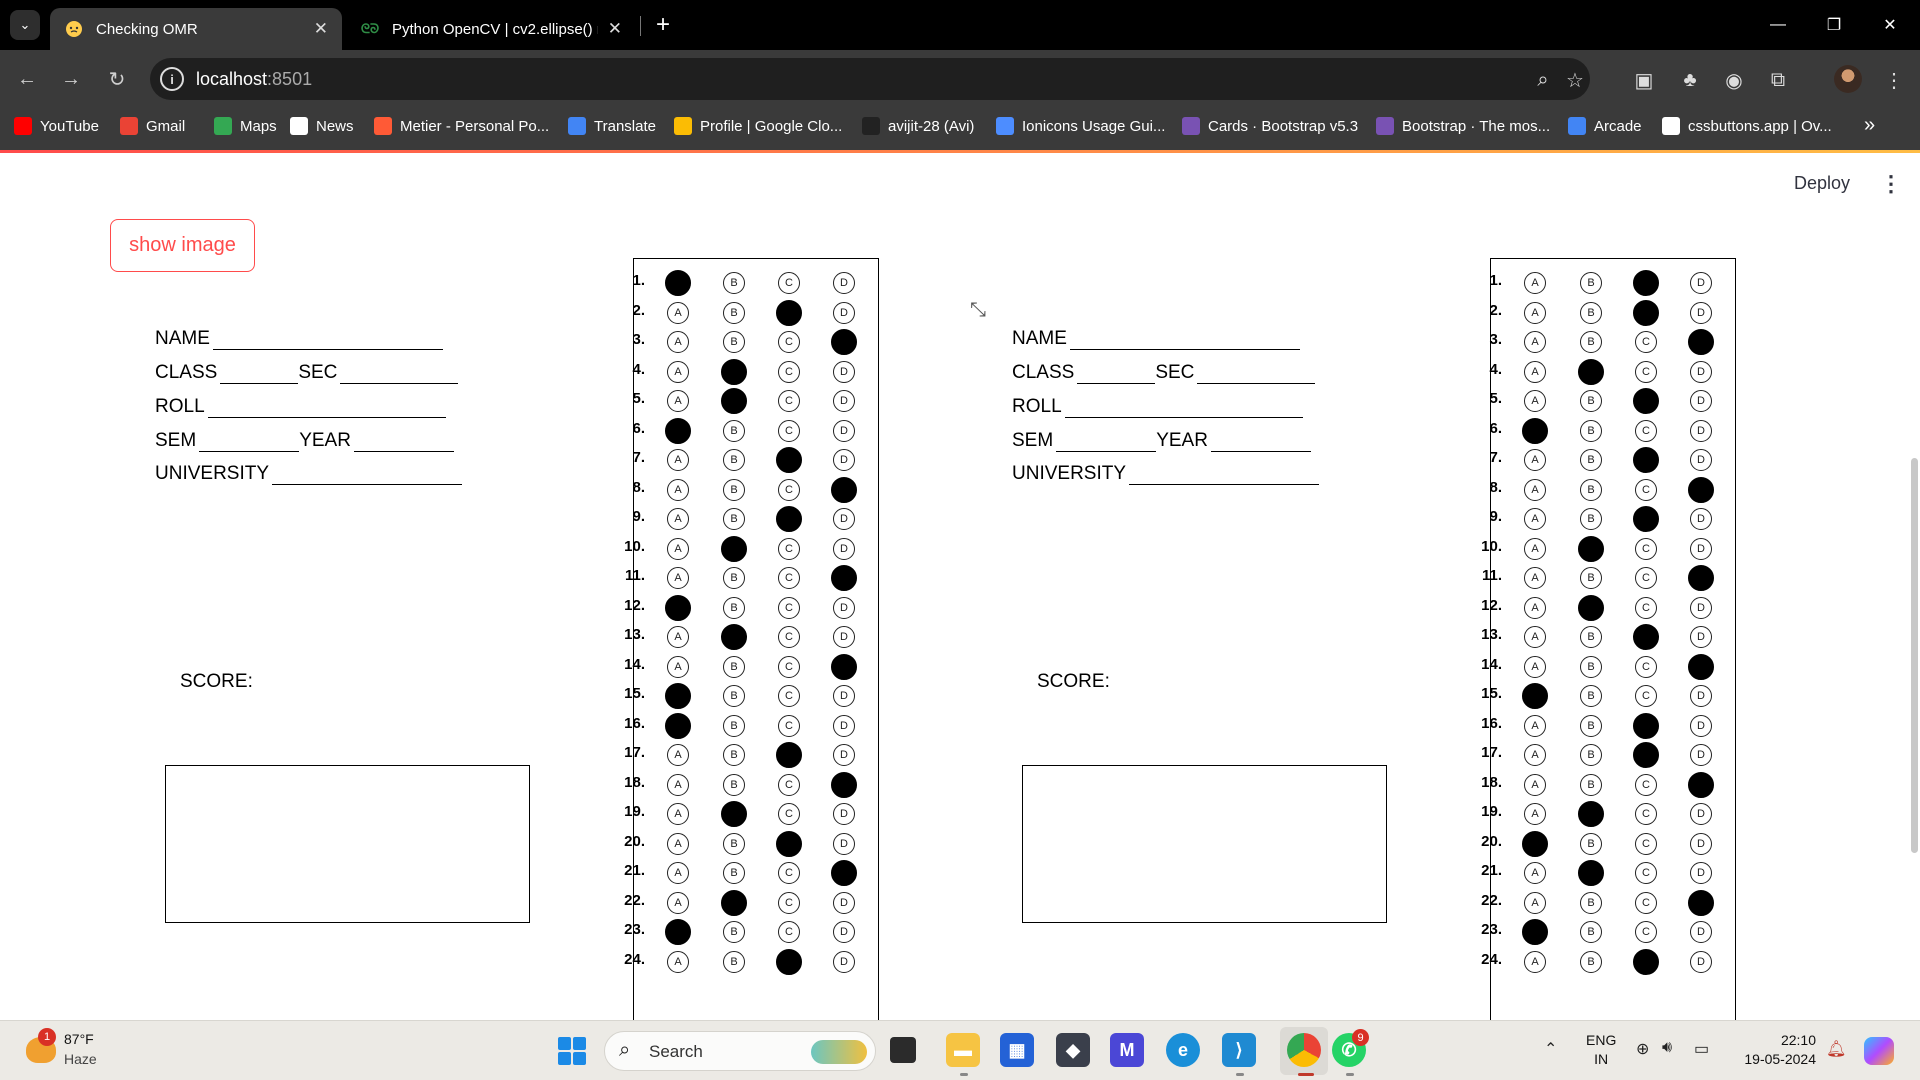  What do you see at coordinates (1690, 80) in the screenshot?
I see `tree-extension-icon: ♣` at bounding box center [1690, 80].